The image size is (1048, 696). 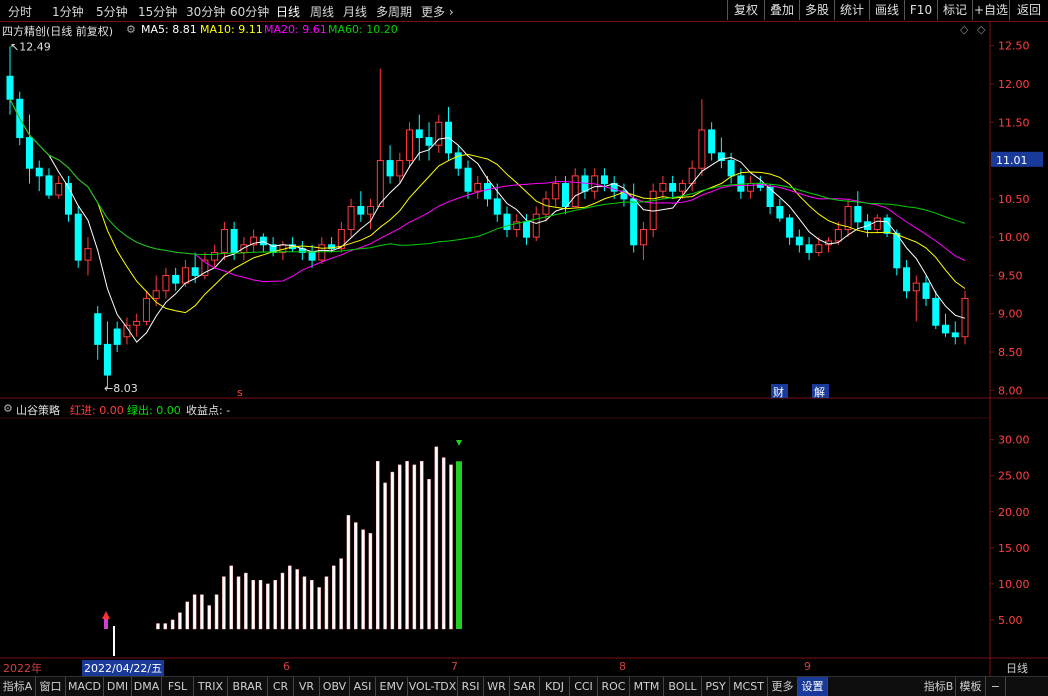 What do you see at coordinates (778, 392) in the screenshot?
I see `cai-marker: 财` at bounding box center [778, 392].